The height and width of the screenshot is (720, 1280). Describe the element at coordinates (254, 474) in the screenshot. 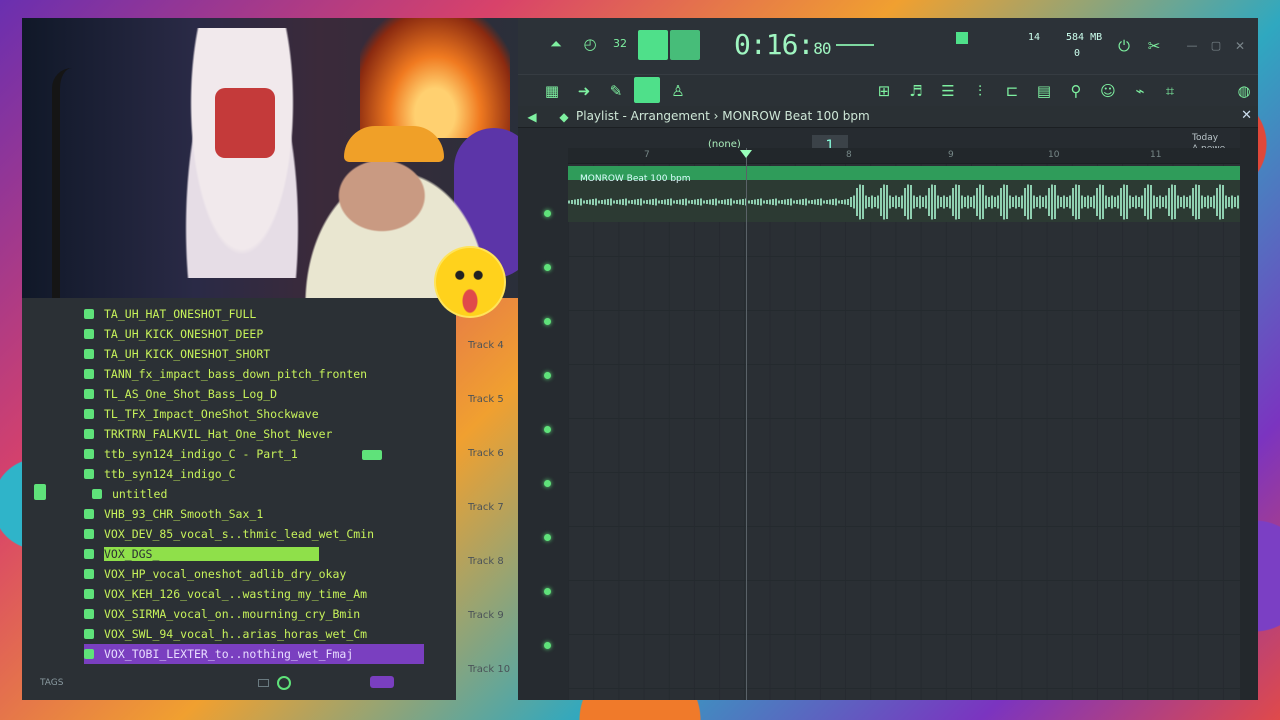

I see `list-item: ttb_syn124_indigo_C` at that location.